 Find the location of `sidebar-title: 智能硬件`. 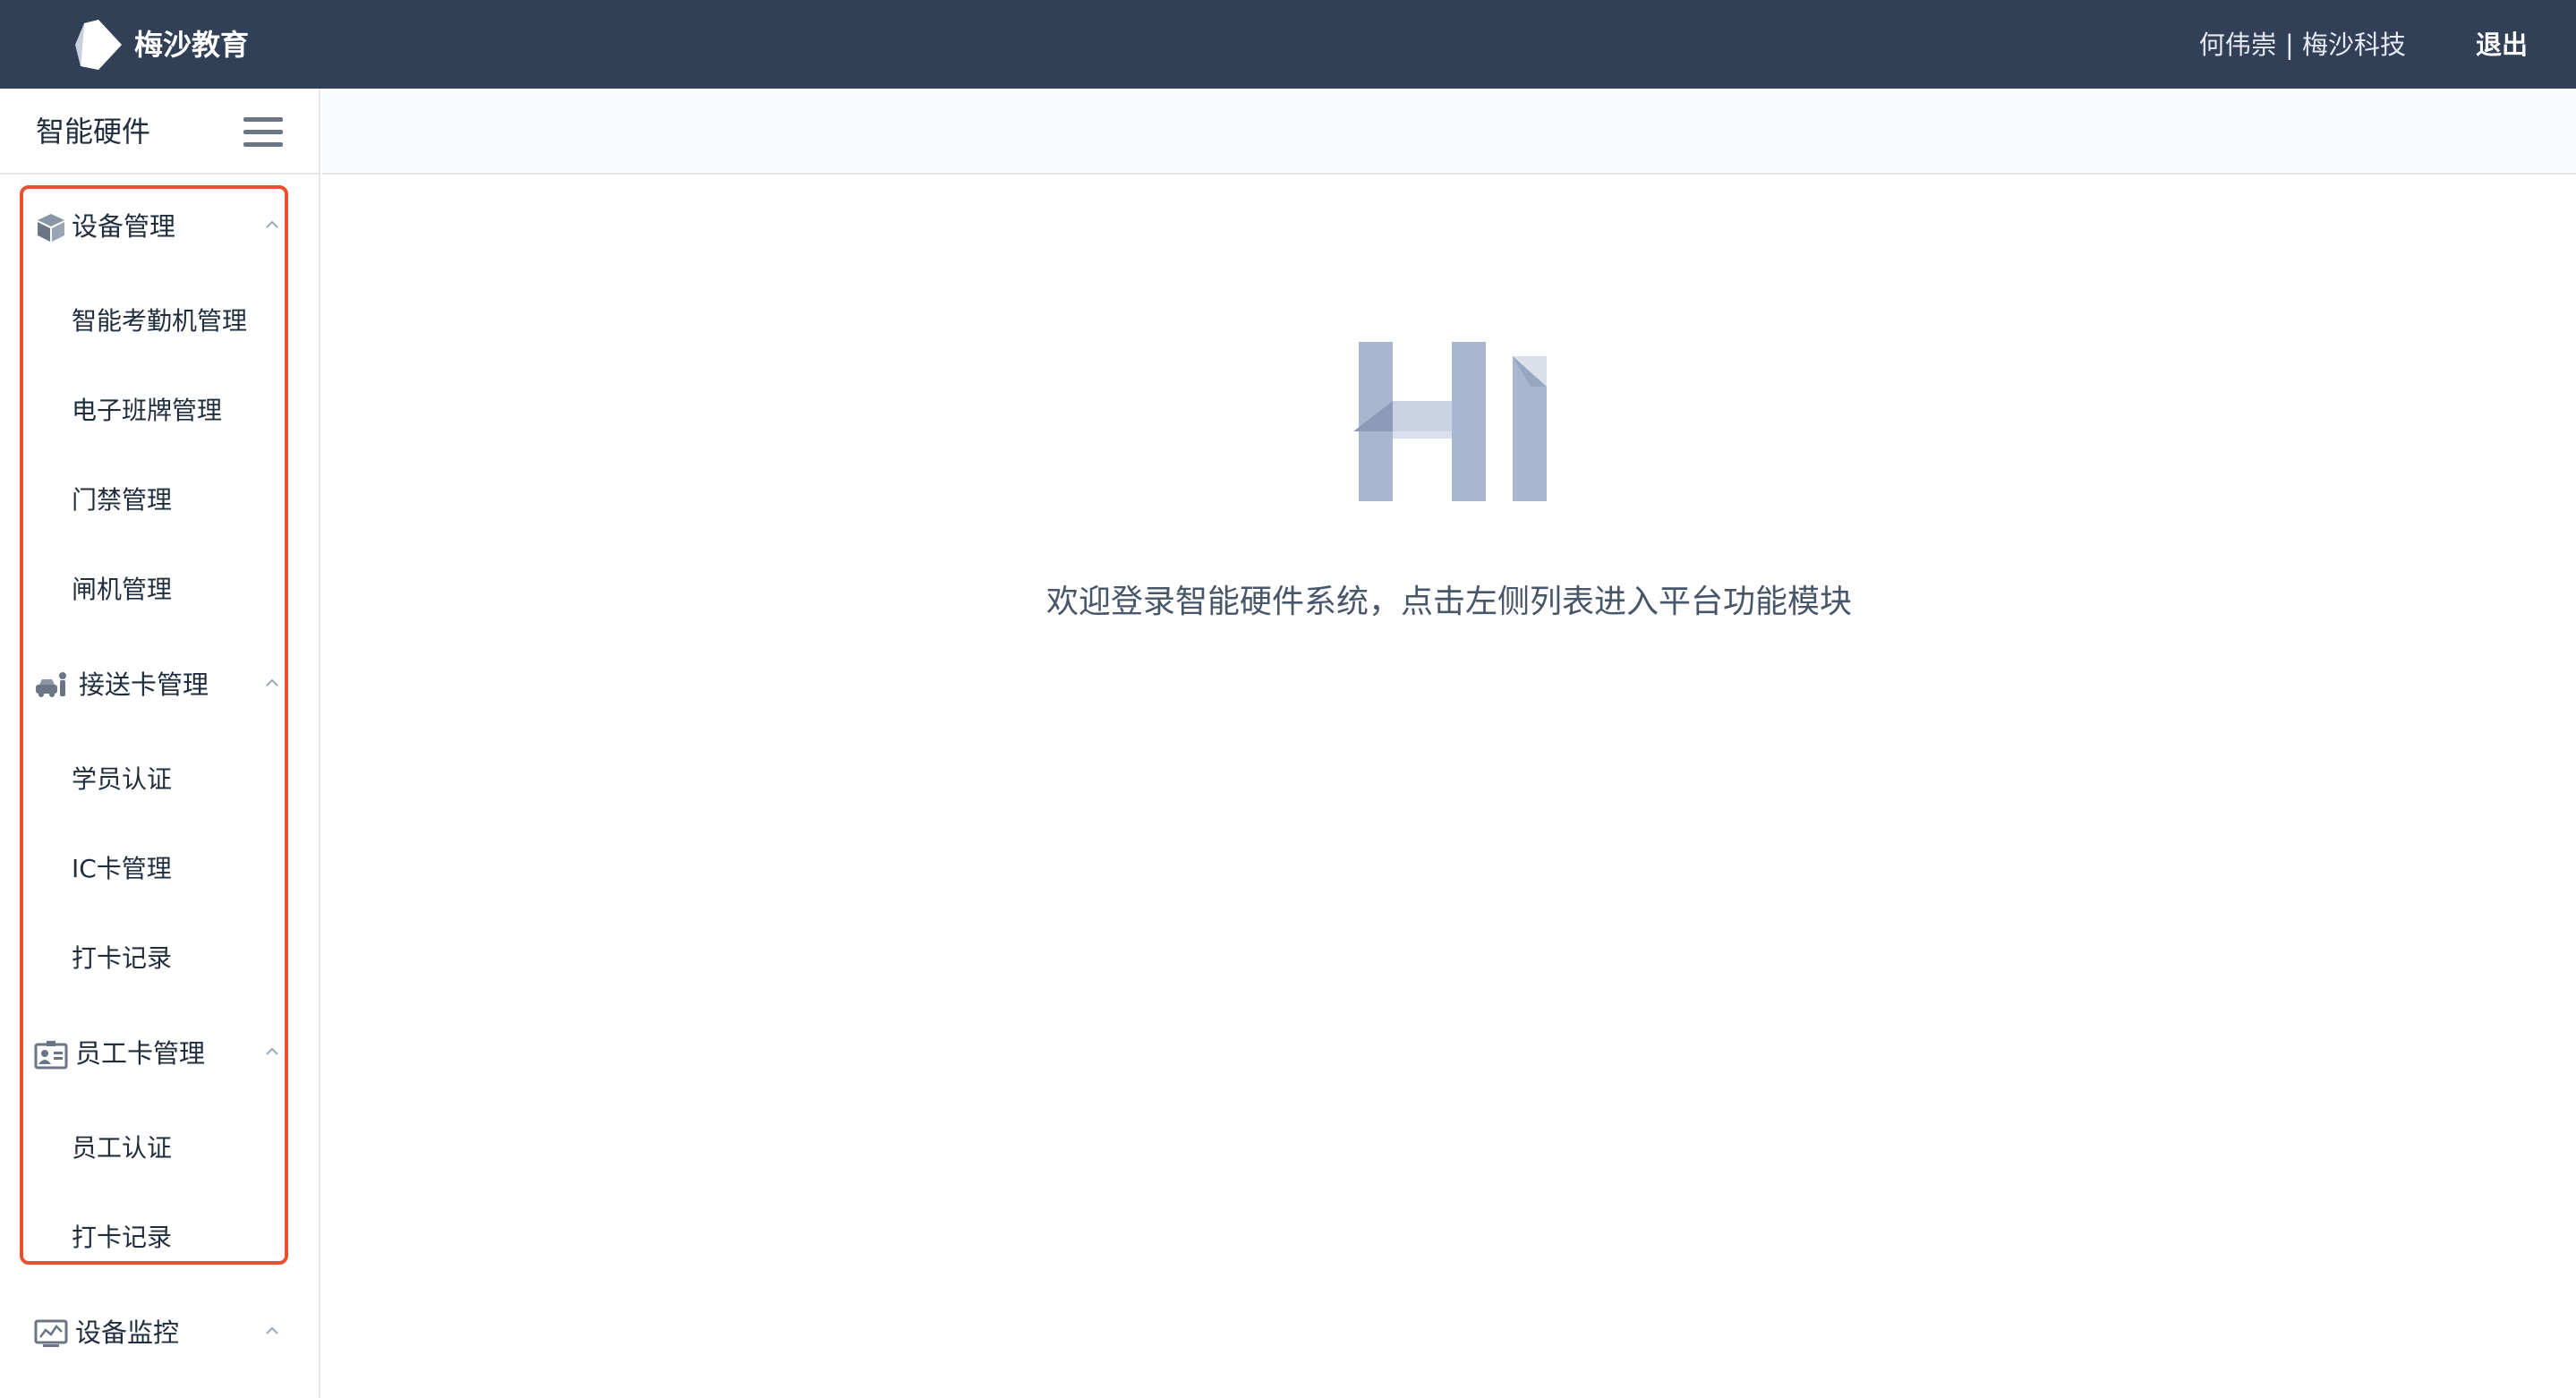

sidebar-title: 智能硬件 is located at coordinates (93, 132).